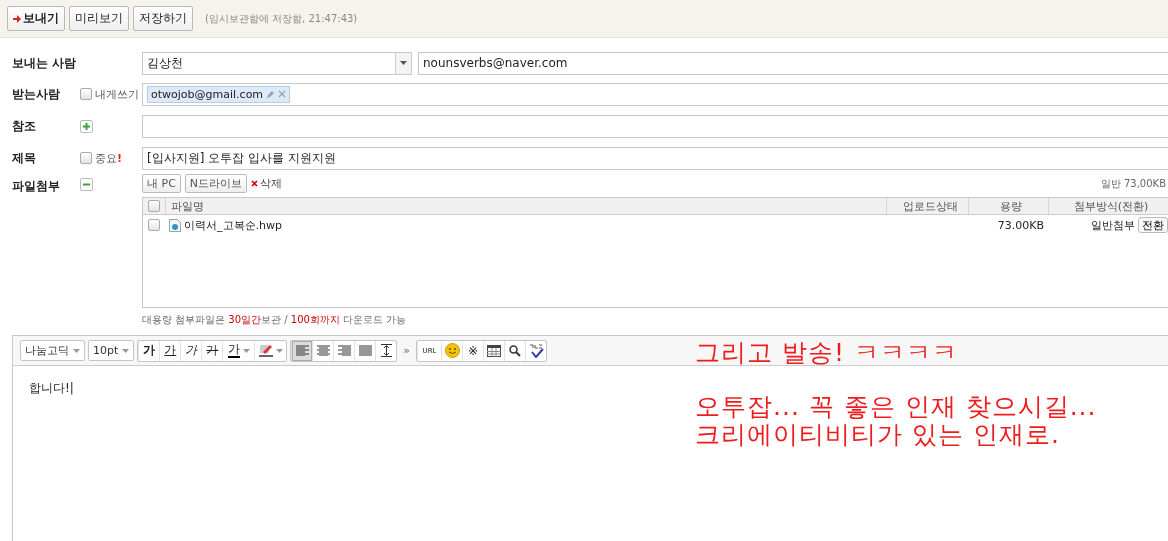  I want to click on delete-button: 삭제, so click(267, 183).